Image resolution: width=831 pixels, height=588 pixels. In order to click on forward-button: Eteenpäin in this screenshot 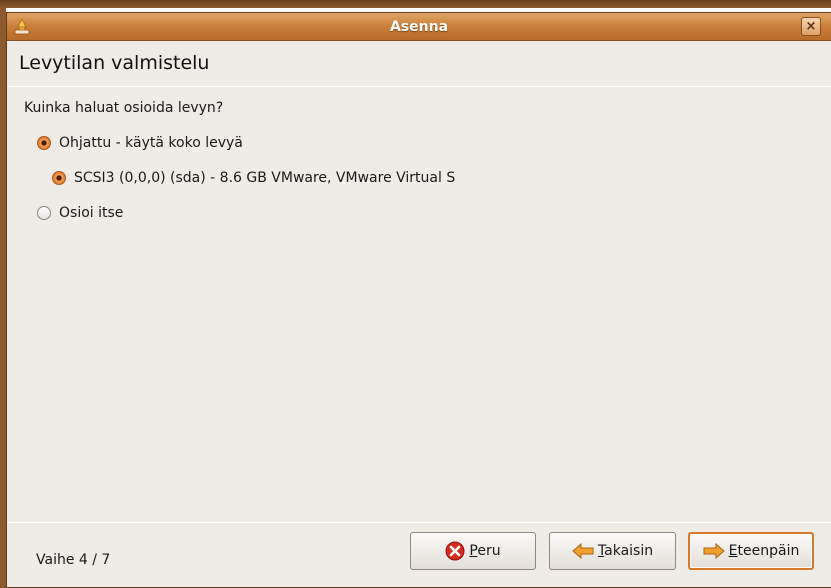, I will do `click(751, 551)`.